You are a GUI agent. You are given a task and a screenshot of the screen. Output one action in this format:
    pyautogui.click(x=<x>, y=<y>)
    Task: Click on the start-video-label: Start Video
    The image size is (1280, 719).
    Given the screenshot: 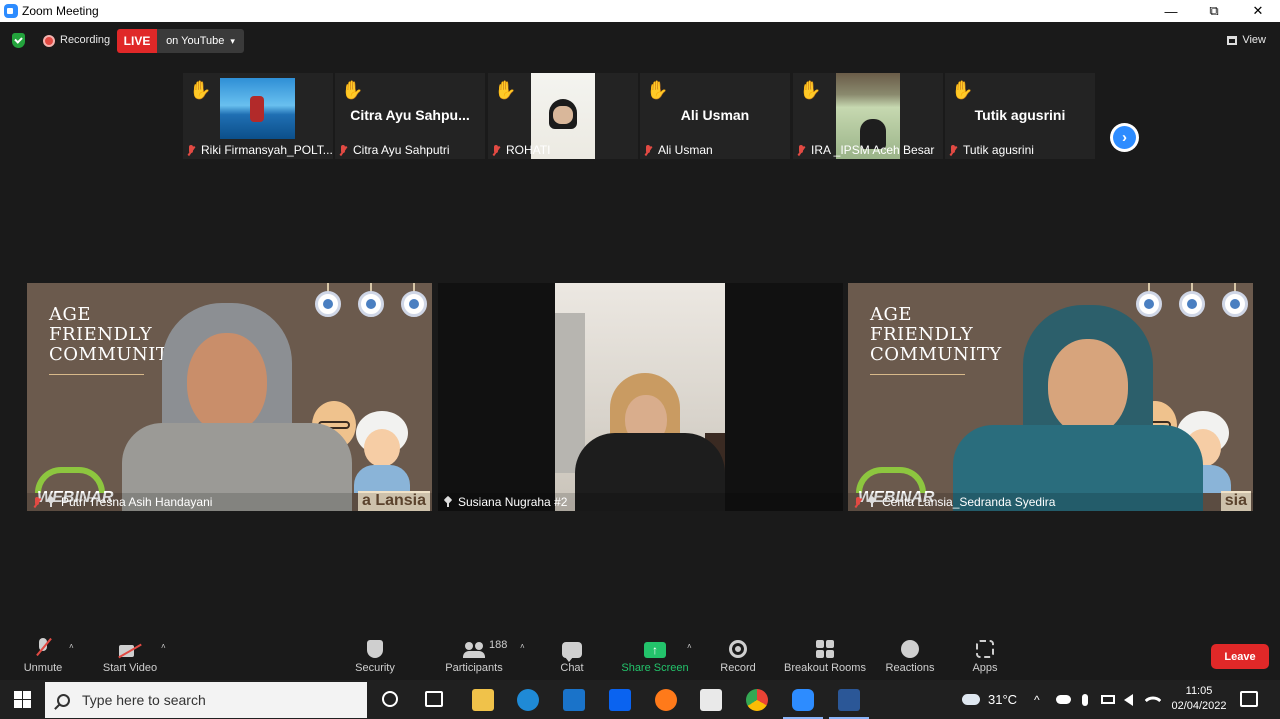 What is the action you would take?
    pyautogui.click(x=130, y=668)
    